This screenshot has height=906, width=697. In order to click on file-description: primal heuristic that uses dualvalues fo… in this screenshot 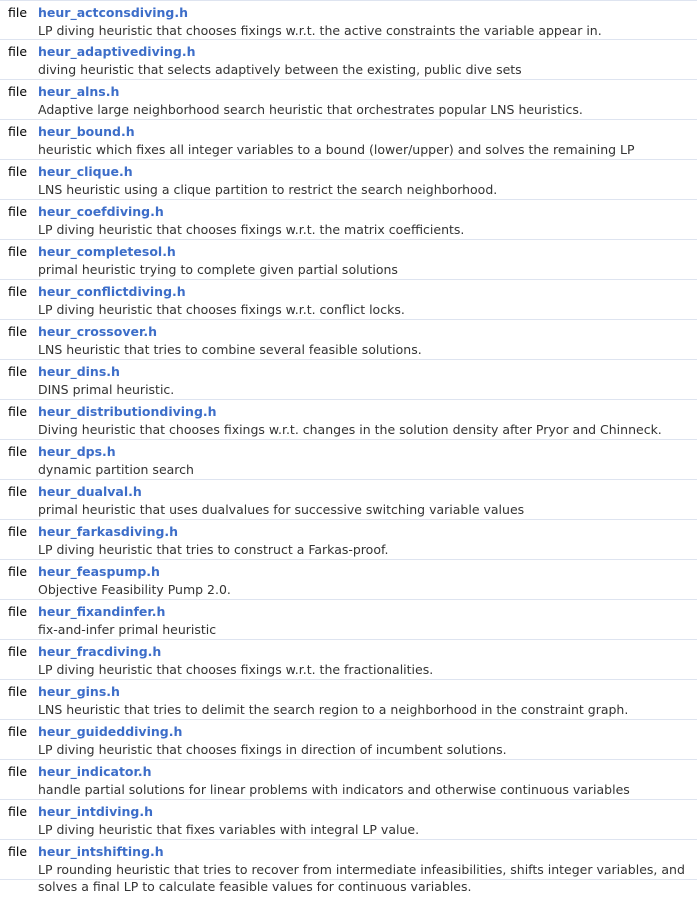, I will do `click(281, 509)`.